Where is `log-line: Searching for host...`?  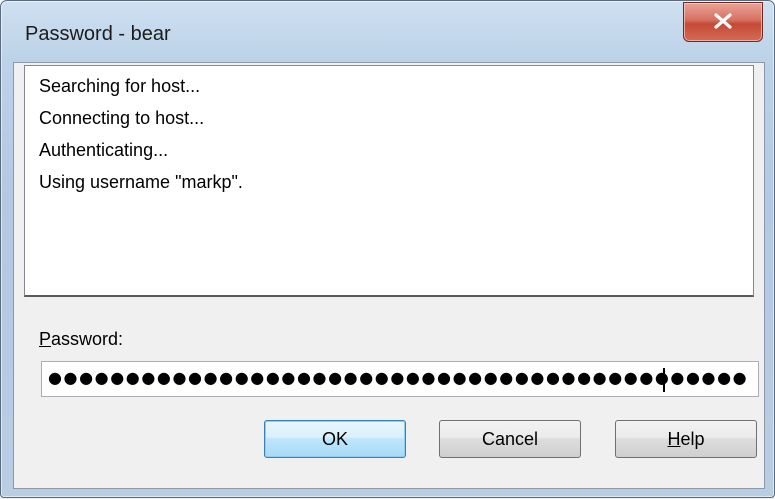
log-line: Searching for host... is located at coordinates (120, 86).